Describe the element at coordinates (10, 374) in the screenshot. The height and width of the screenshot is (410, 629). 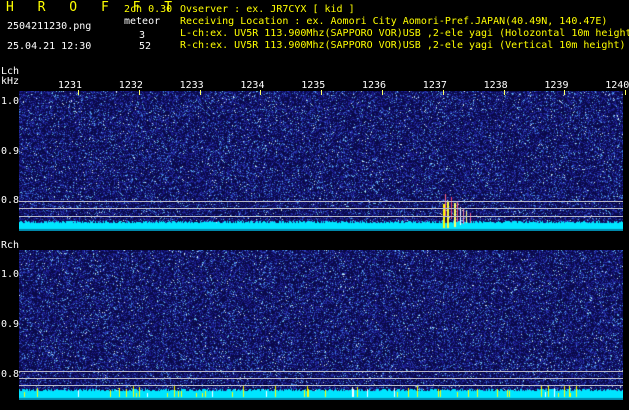
I see `rch-ytick-0.8: 0.8` at that location.